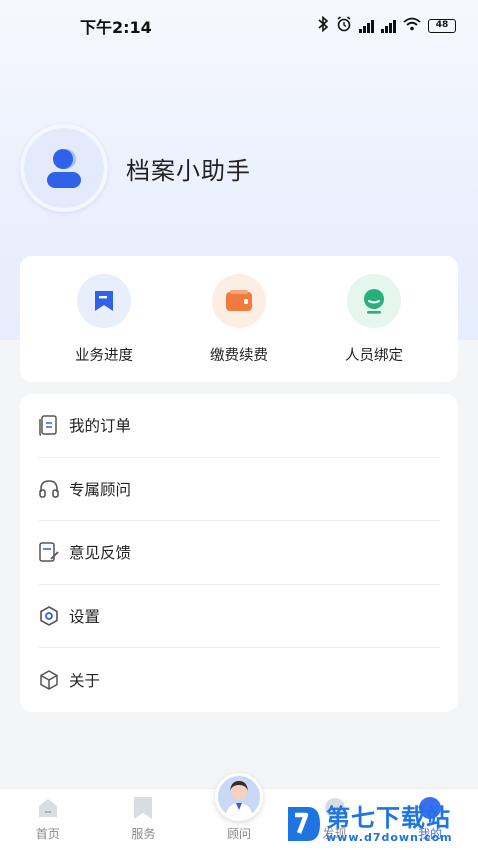 The height and width of the screenshot is (850, 478). Describe the element at coordinates (49, 616) in the screenshot. I see `settings-hexagon-icon` at that location.